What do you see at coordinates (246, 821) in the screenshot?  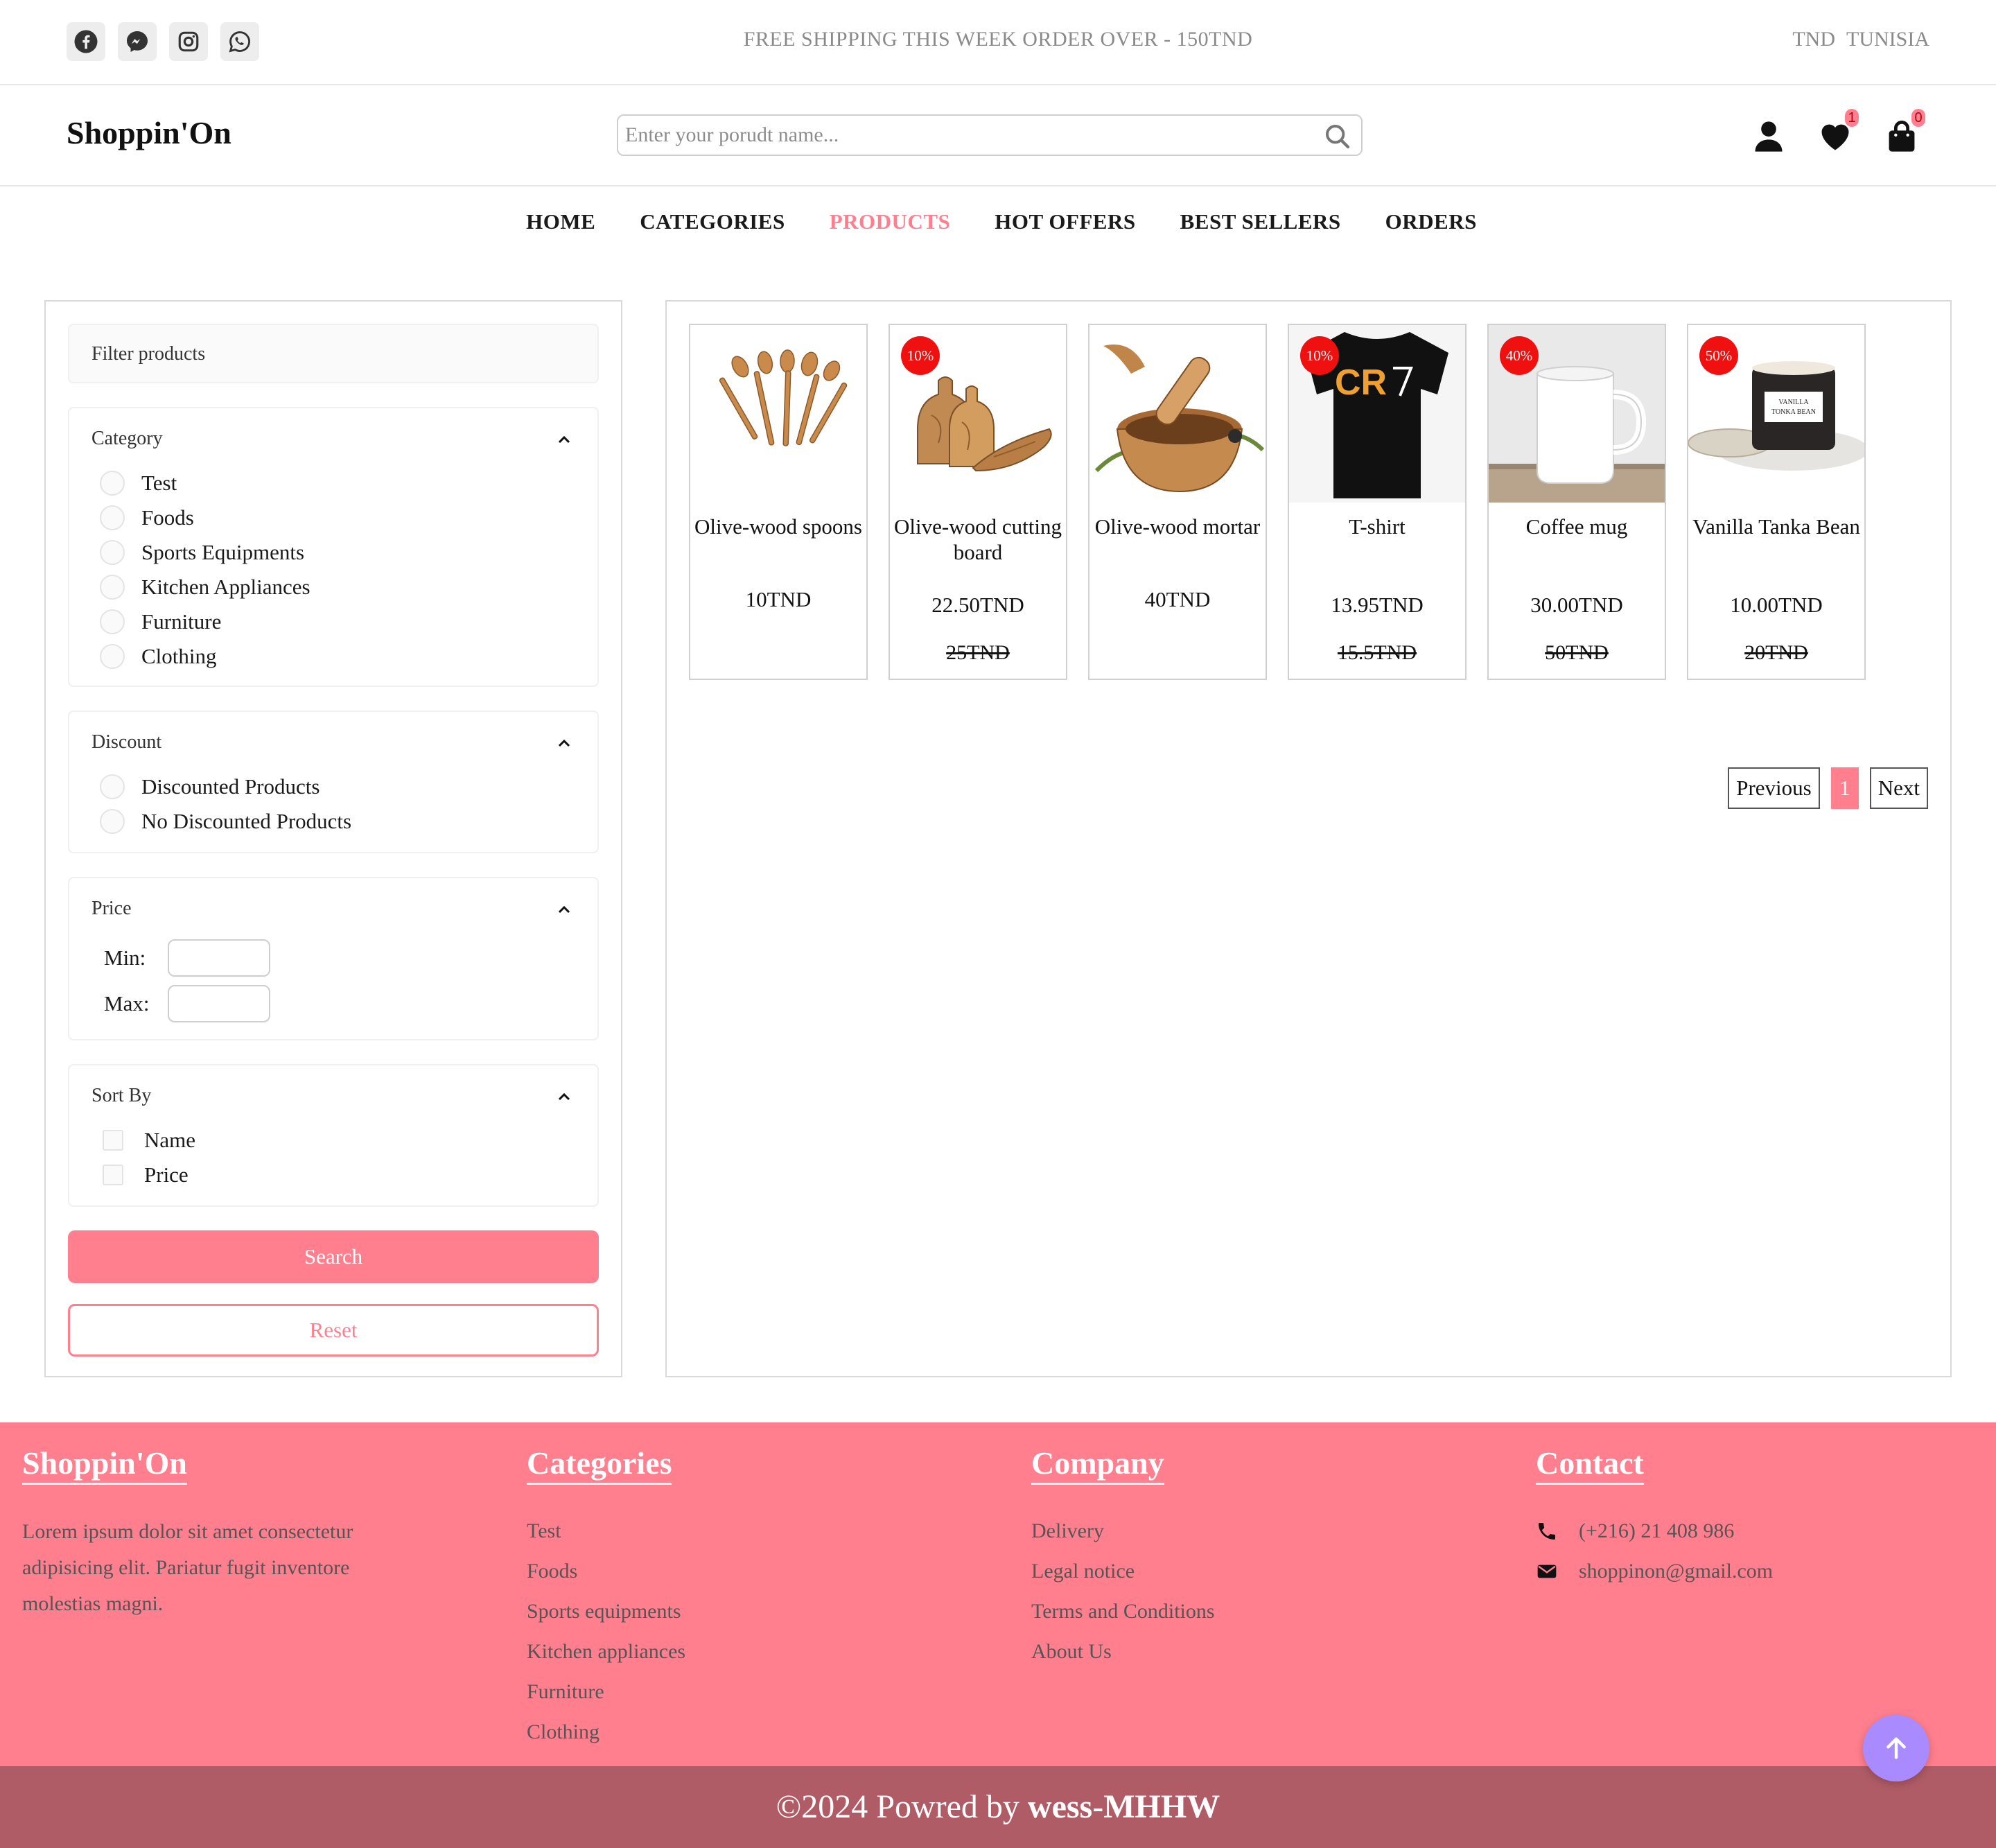 I see `option-label: No Discounted Products` at bounding box center [246, 821].